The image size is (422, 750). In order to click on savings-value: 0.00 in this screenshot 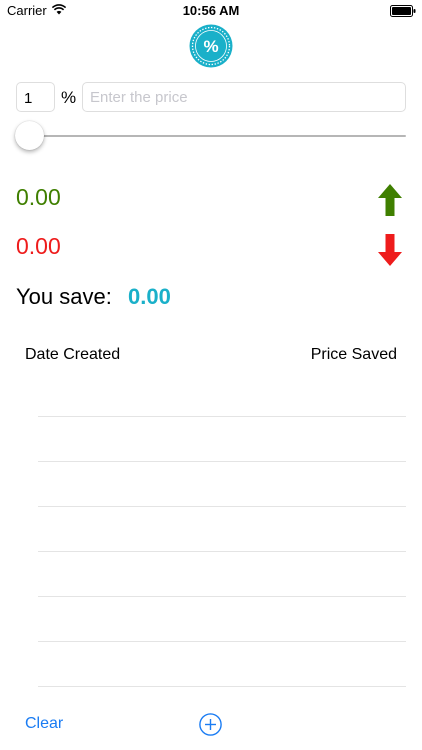, I will do `click(149, 296)`.